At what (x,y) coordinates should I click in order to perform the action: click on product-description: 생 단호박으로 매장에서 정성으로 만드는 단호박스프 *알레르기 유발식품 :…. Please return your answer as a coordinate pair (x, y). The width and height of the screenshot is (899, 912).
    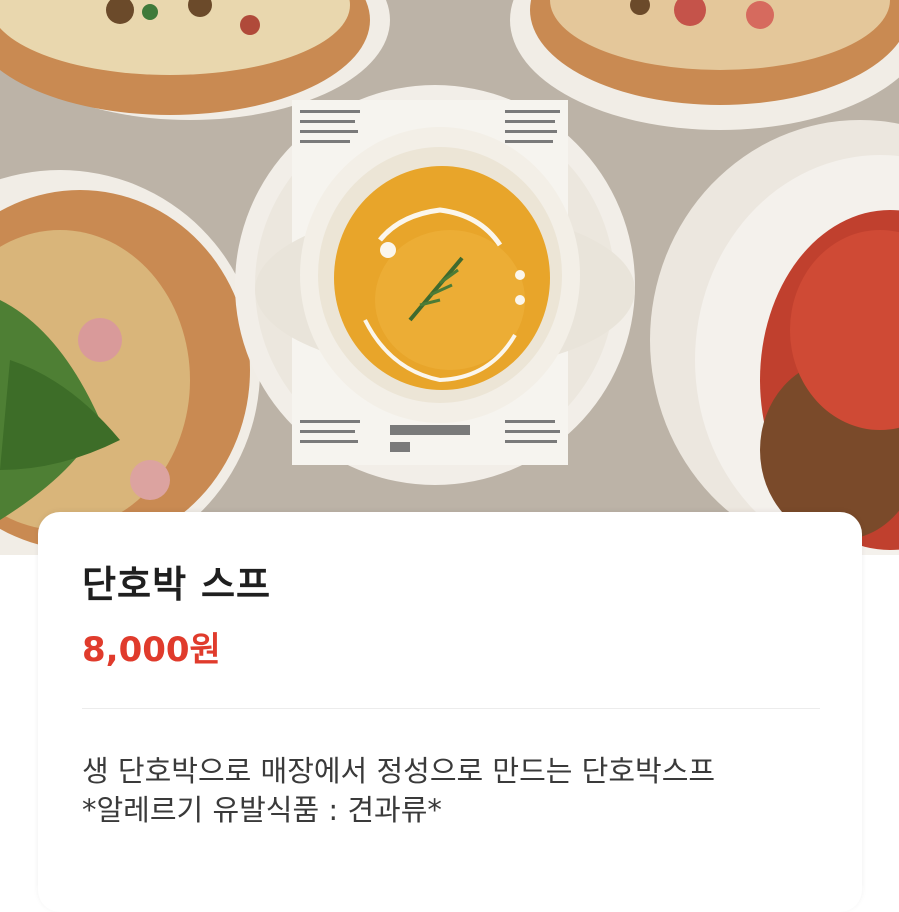
    Looking at the image, I should click on (398, 791).